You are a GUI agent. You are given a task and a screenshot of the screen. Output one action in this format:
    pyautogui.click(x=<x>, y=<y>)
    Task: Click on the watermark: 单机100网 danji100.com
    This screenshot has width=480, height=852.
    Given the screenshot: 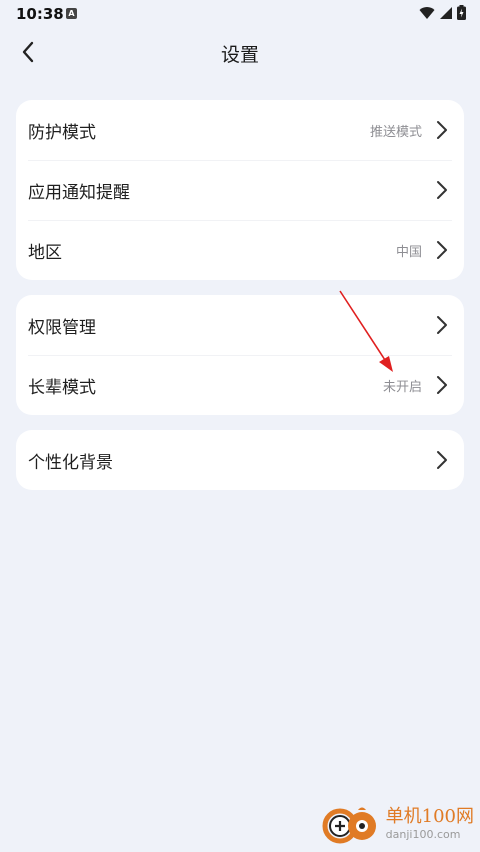 What is the action you would take?
    pyautogui.click(x=398, y=824)
    